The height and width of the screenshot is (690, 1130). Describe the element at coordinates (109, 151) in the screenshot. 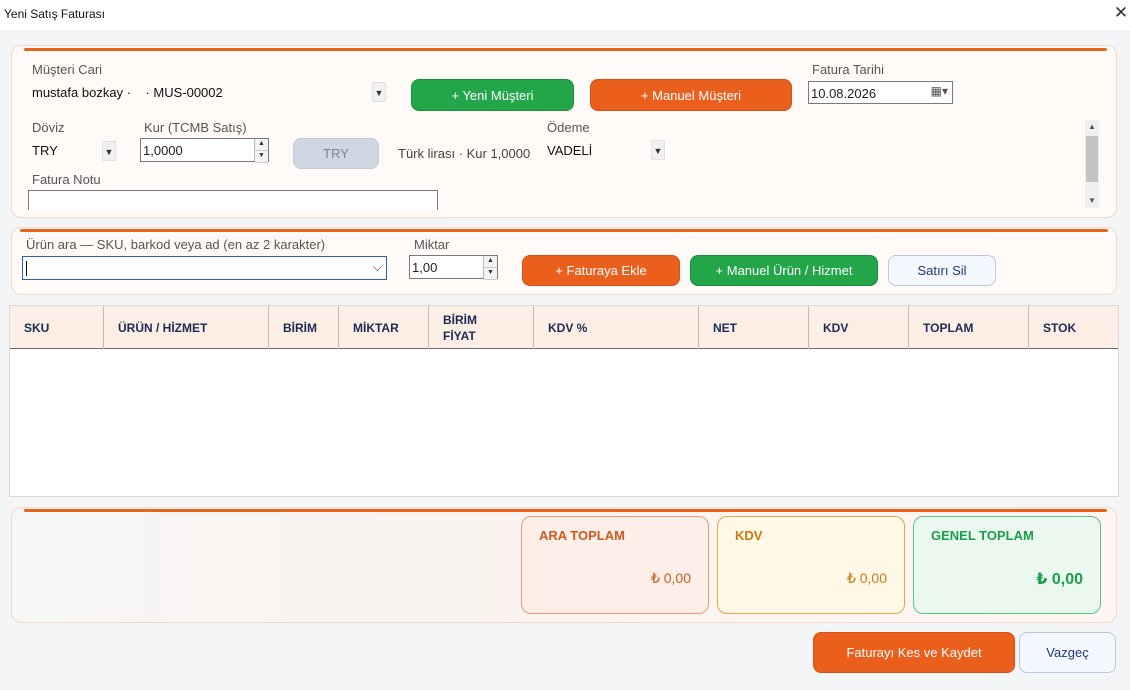

I see `currency-dropdown-icon: ▼` at that location.